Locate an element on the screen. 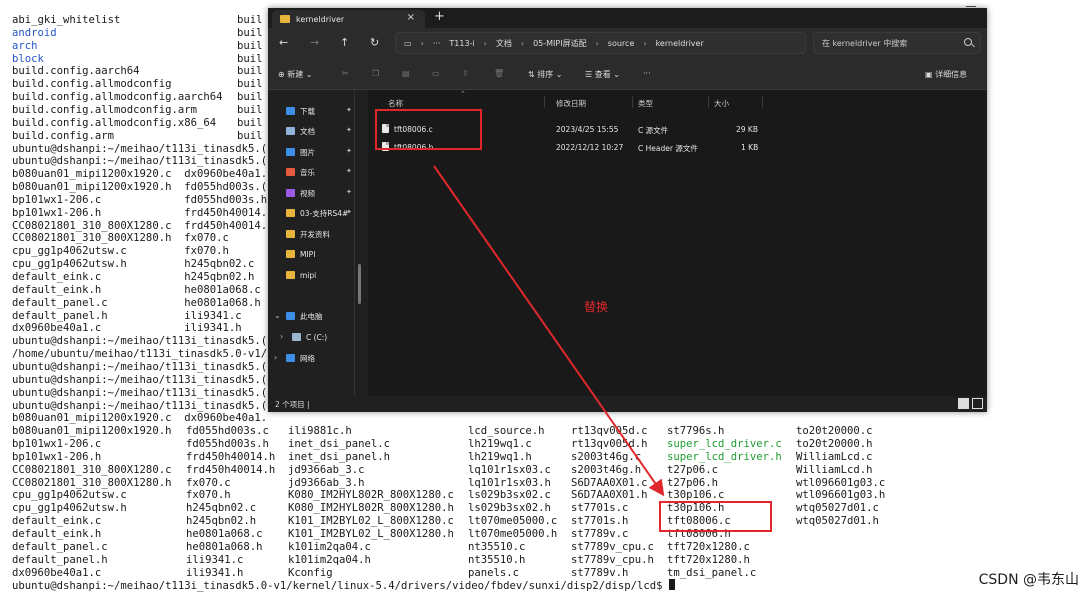 The height and width of the screenshot is (594, 1085). new-tab-icon: + is located at coordinates (439, 16).